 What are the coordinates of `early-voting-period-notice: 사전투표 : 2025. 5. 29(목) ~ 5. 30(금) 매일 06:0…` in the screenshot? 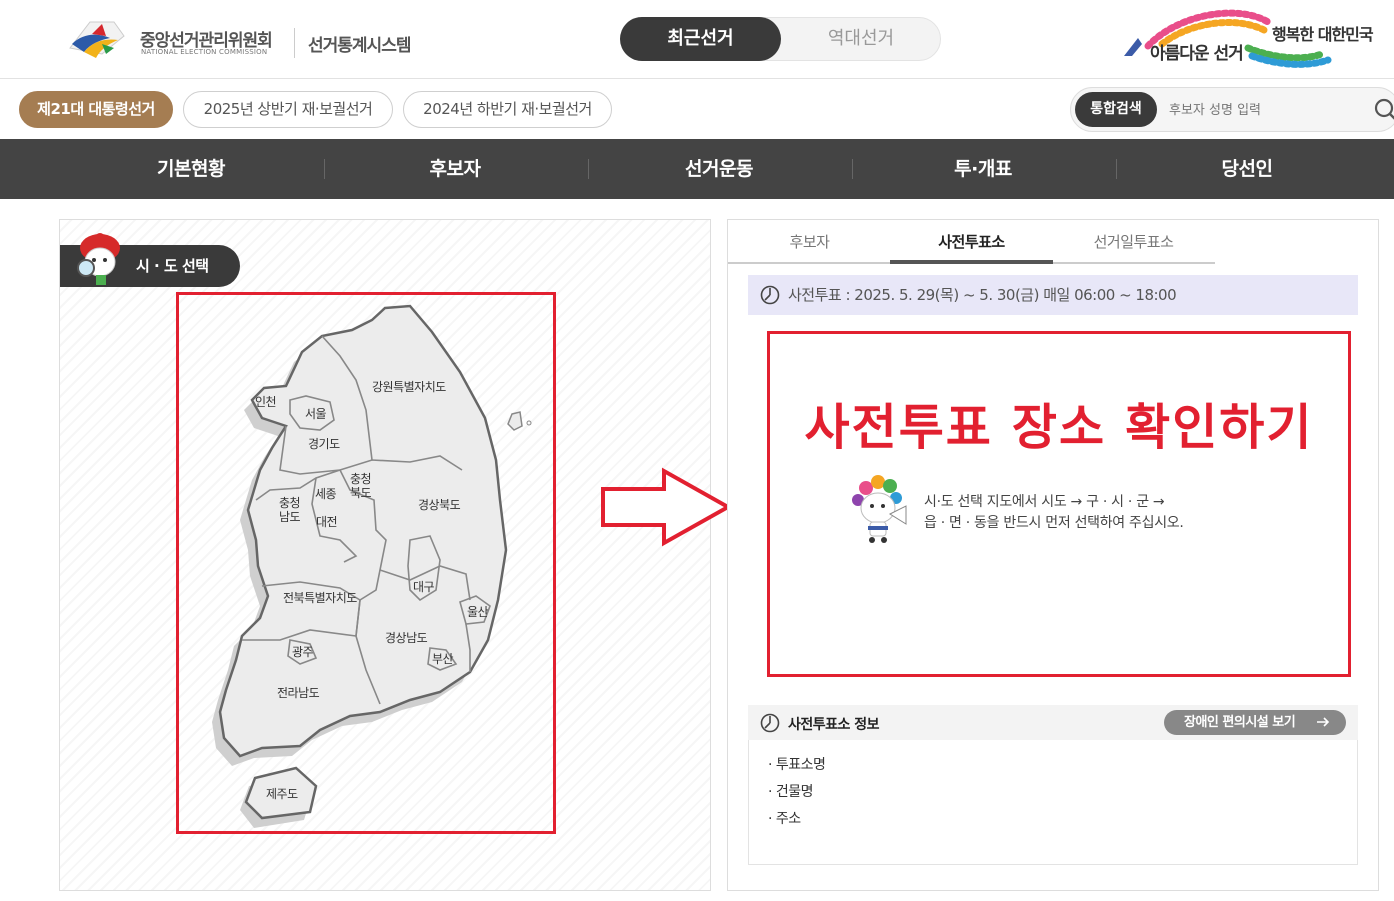 It's located at (1053, 295).